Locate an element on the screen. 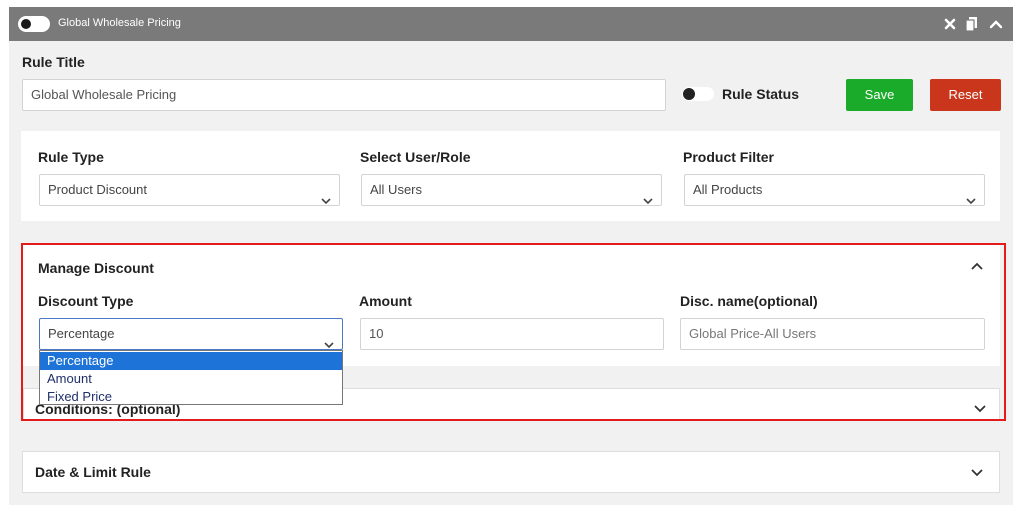 The image size is (1024, 521). rule-title-label: Rule Title is located at coordinates (53, 62).